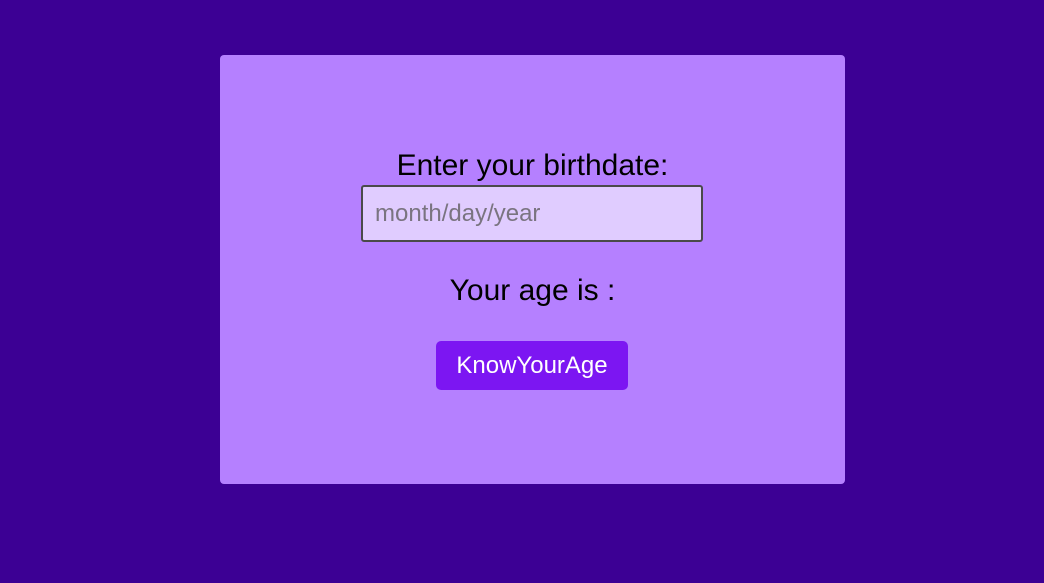  What do you see at coordinates (532, 213) in the screenshot?
I see `birthdate-input` at bounding box center [532, 213].